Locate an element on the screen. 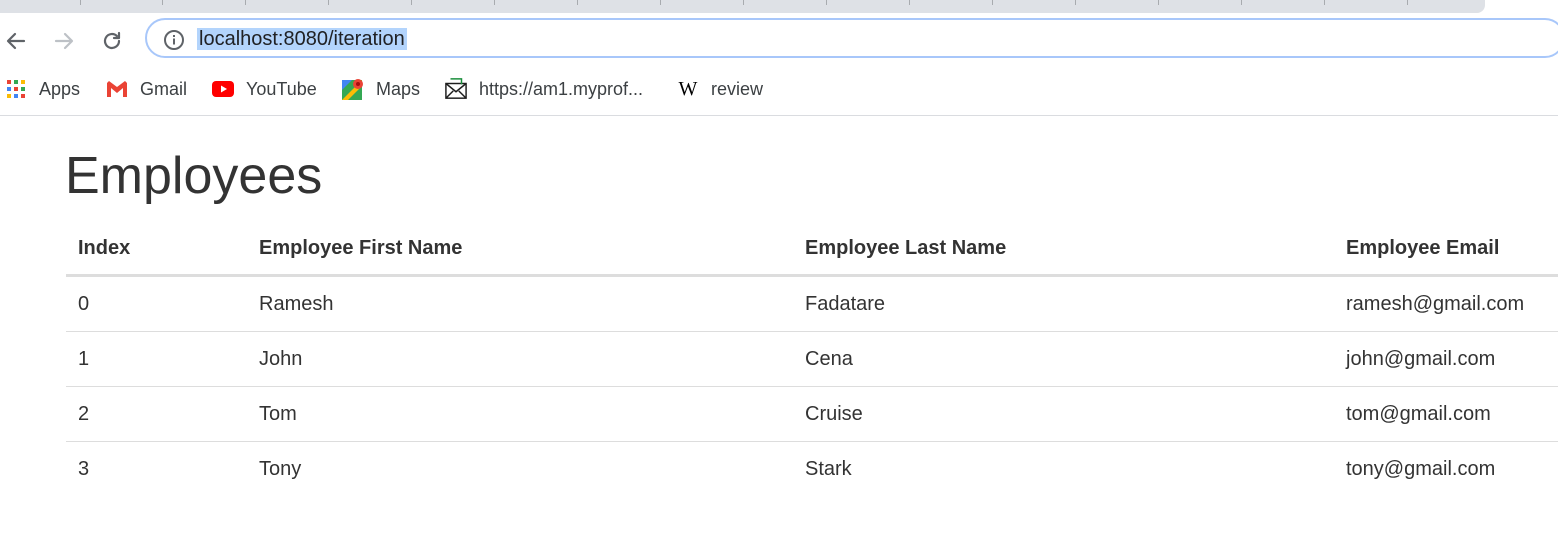  envelope-icon is located at coordinates (456, 89).